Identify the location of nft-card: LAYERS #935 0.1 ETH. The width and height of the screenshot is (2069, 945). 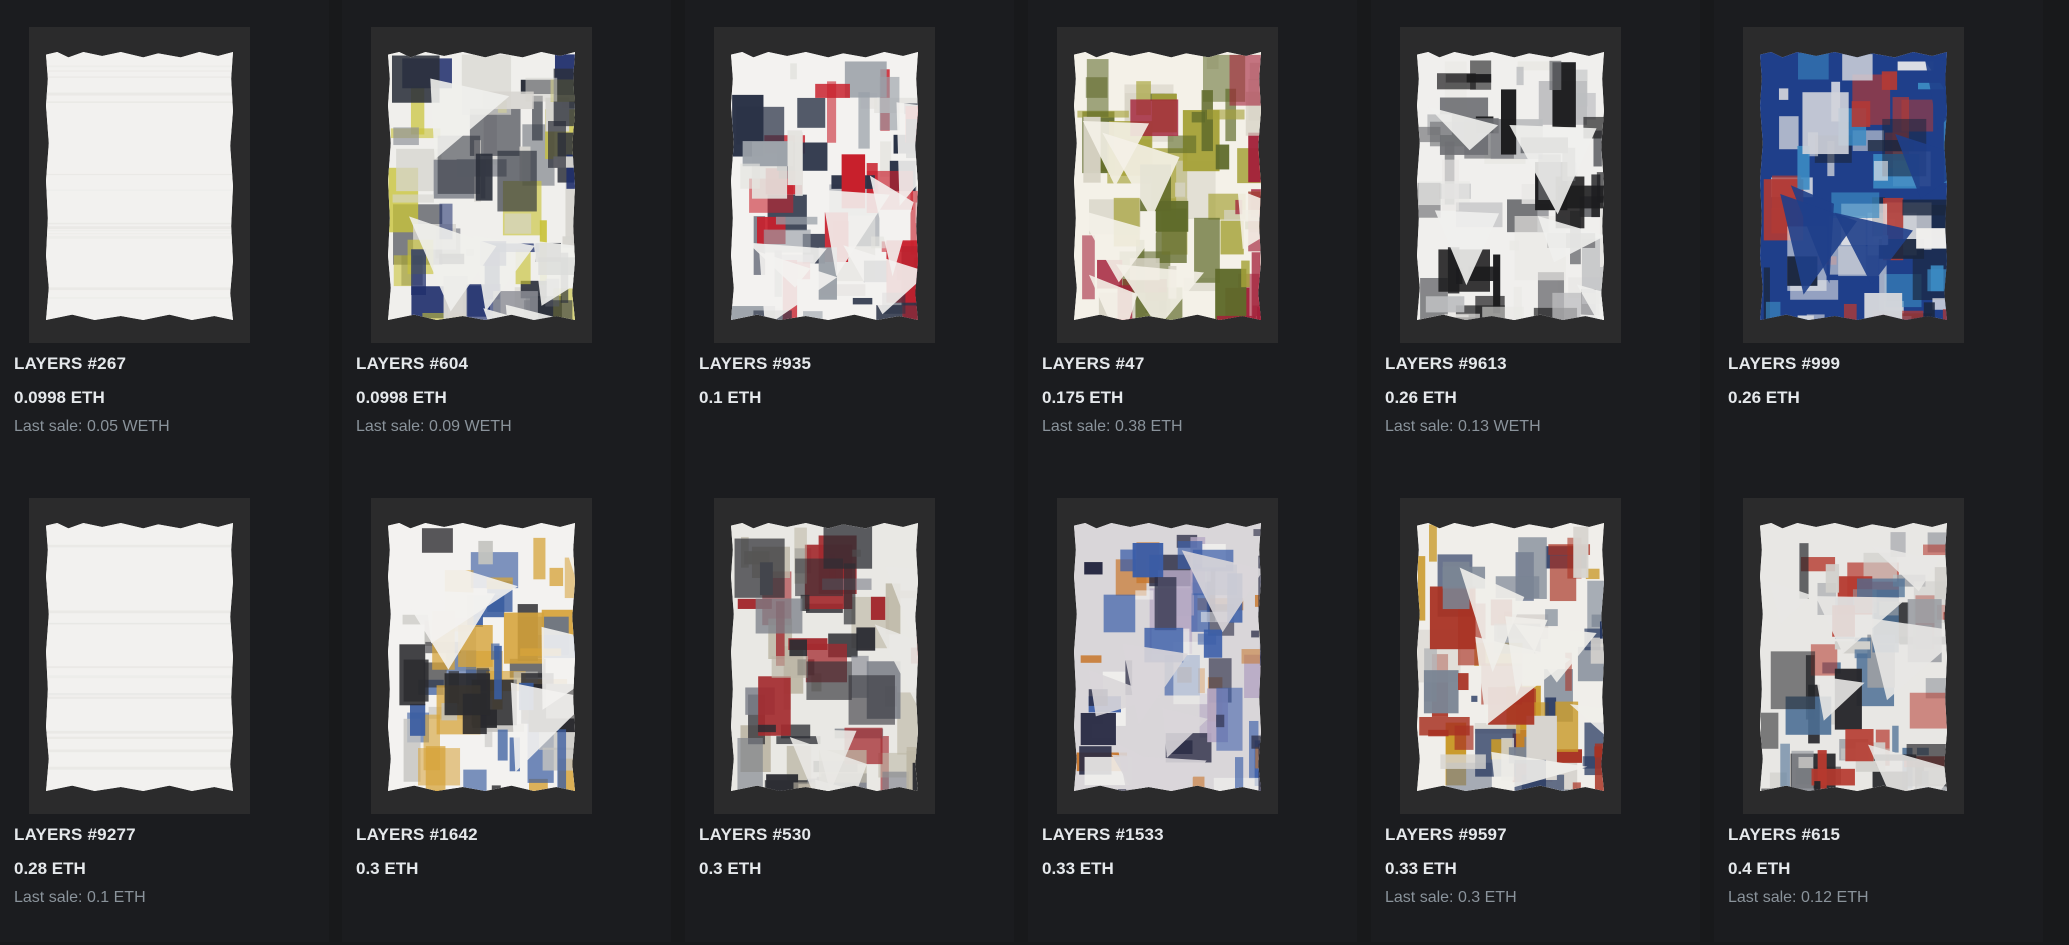
(849, 235).